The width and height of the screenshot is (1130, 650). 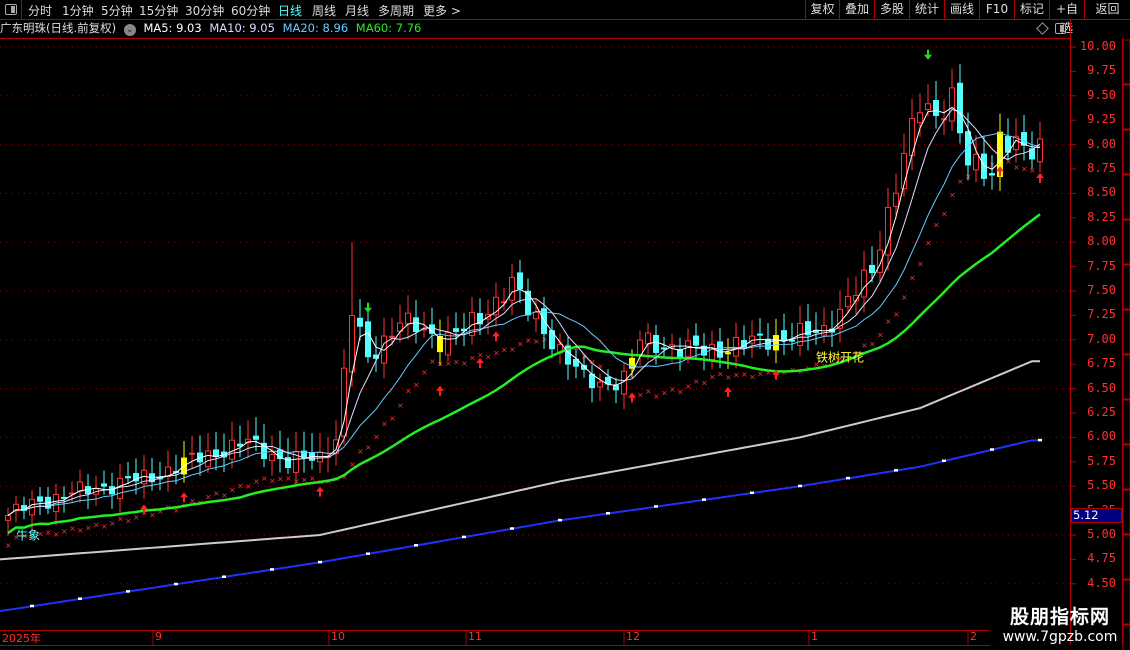 What do you see at coordinates (1097, 46) in the screenshot?
I see `price-tick-label: 10.00` at bounding box center [1097, 46].